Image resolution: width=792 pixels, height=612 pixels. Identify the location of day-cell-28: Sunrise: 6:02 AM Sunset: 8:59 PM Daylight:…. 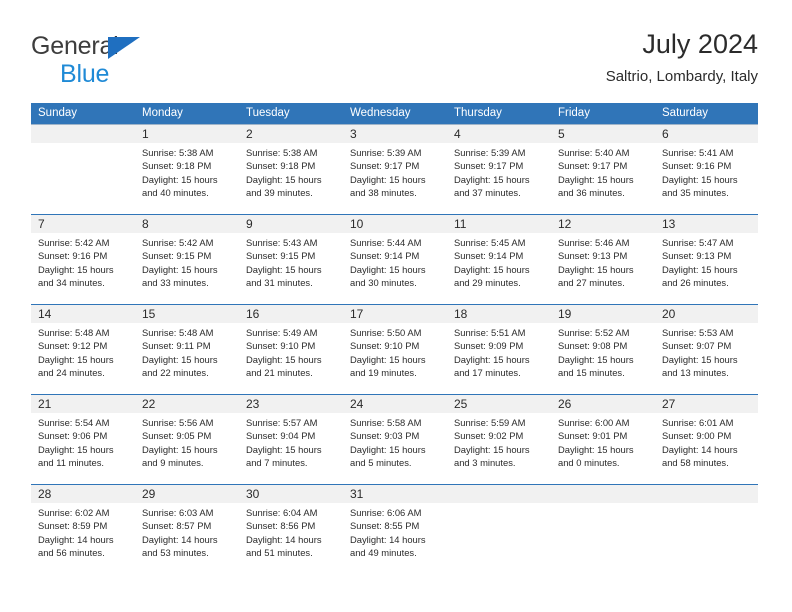
(83, 538).